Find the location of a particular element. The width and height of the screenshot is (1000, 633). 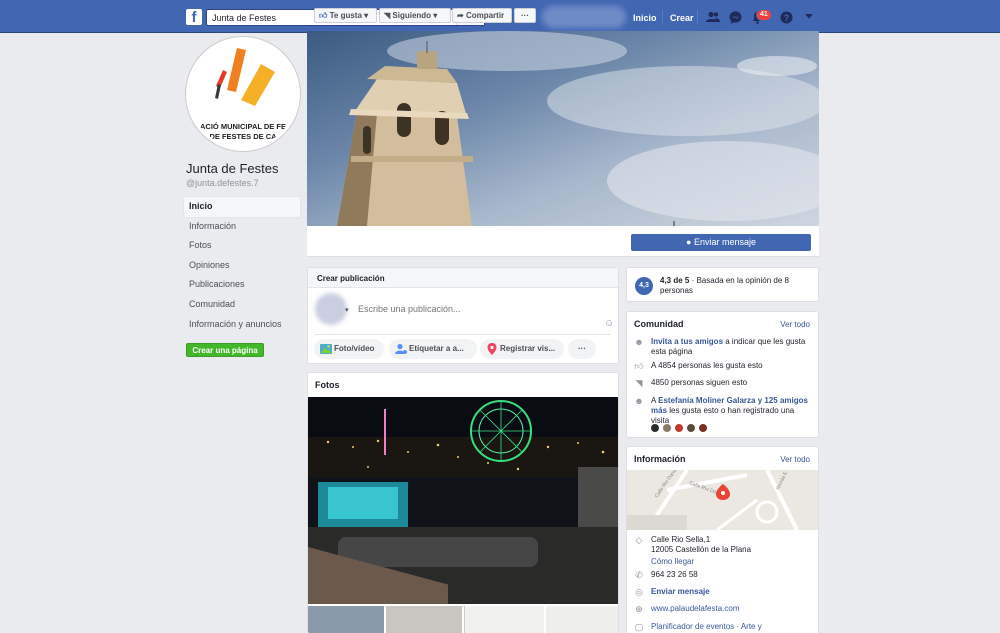

community-see-all-link: Ver todo is located at coordinates (795, 324).